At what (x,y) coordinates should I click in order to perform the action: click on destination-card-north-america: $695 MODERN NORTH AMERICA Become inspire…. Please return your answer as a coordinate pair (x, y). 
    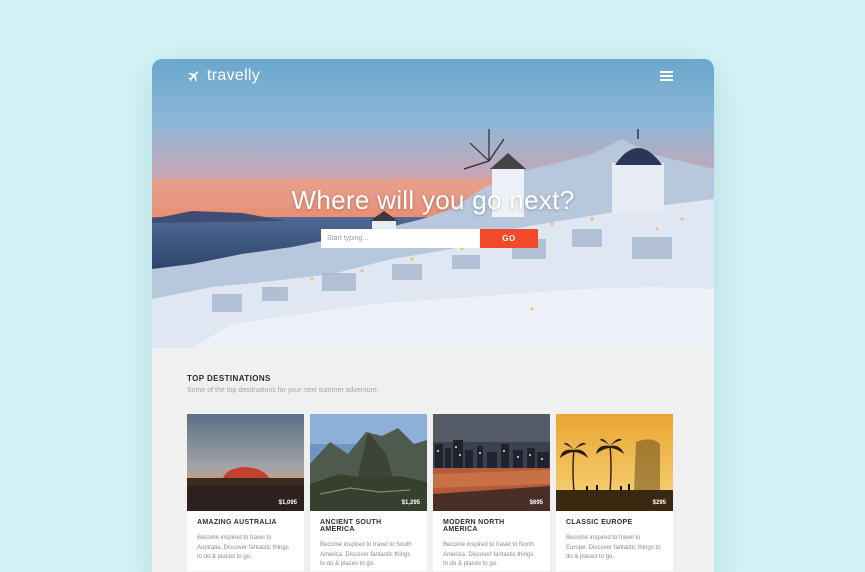
    Looking at the image, I should click on (491, 492).